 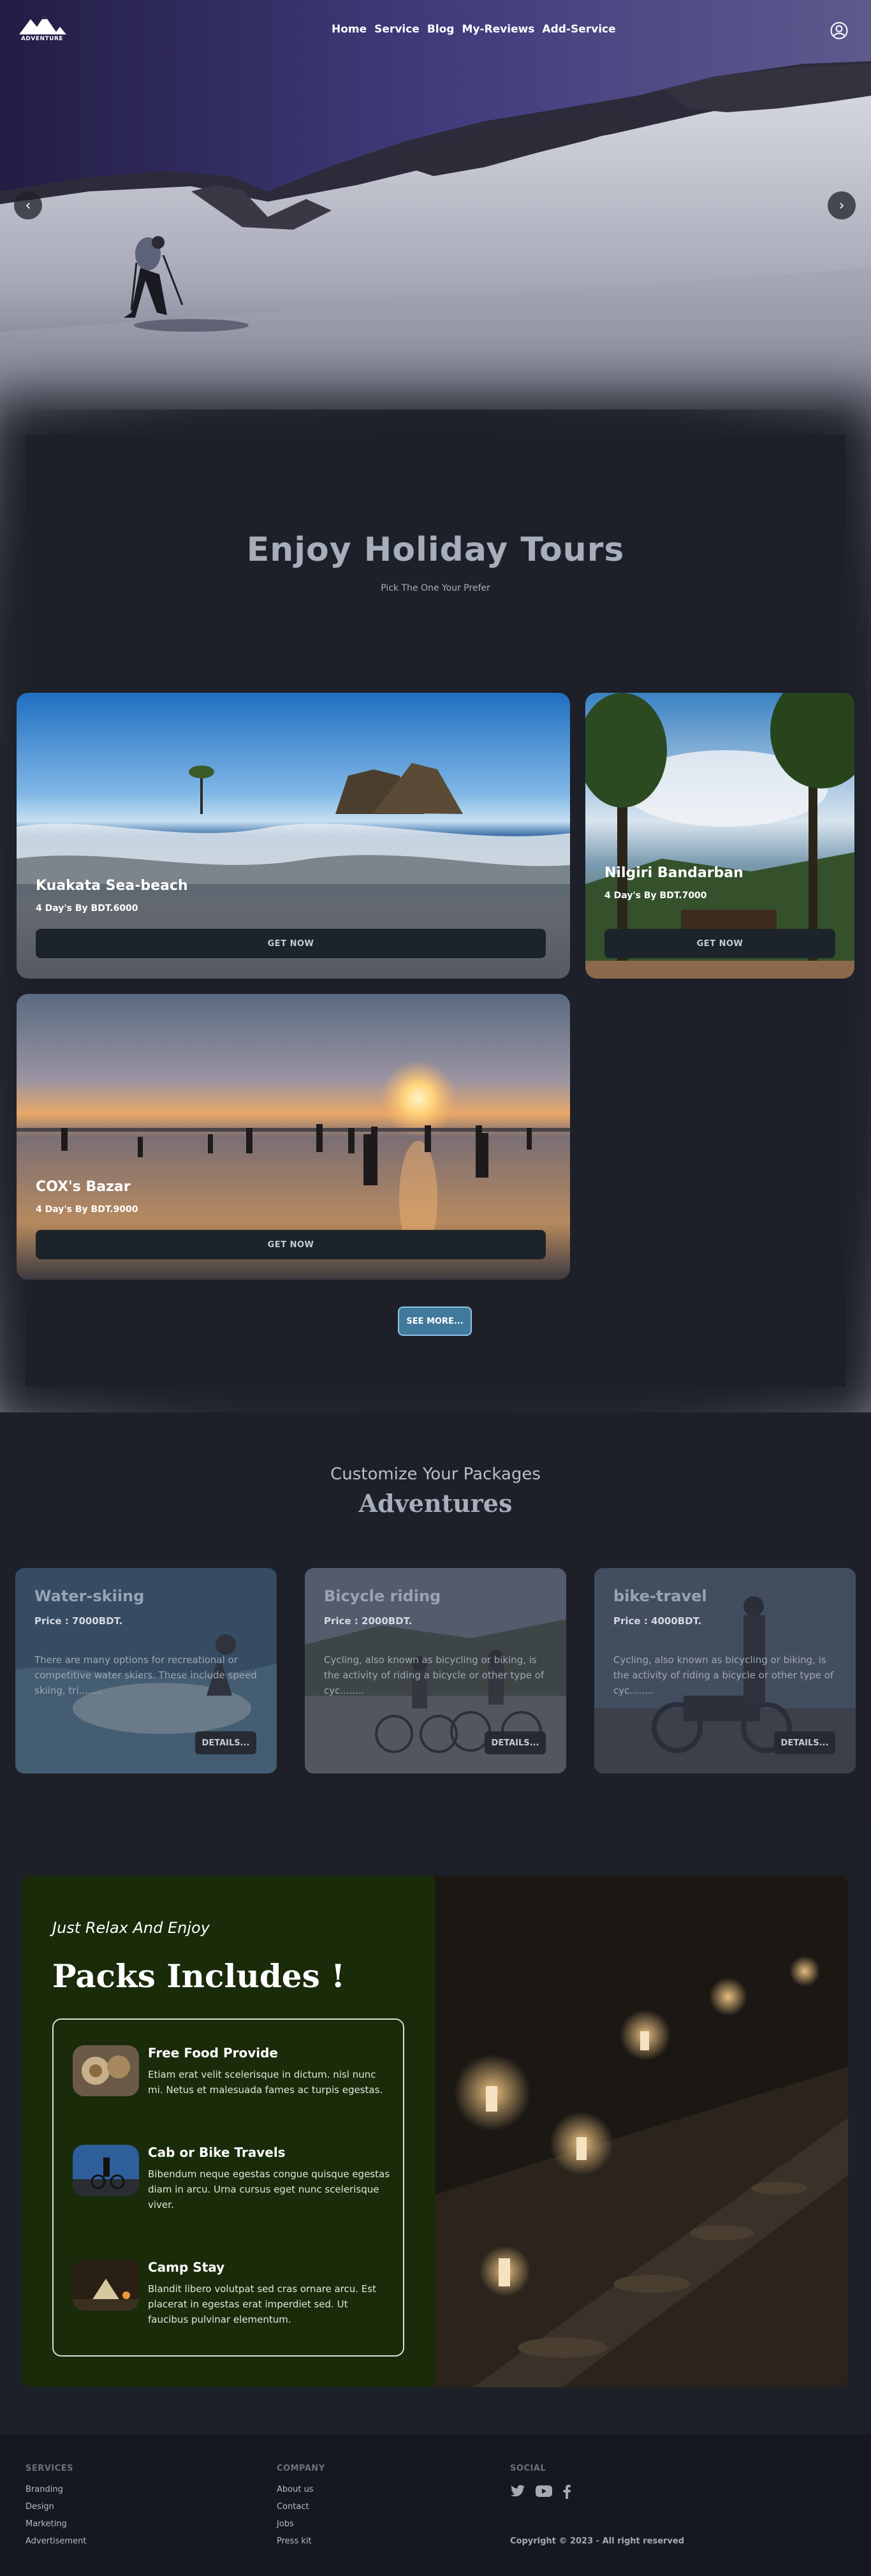 I want to click on tour-name: COX's Bazar, so click(x=83, y=1187).